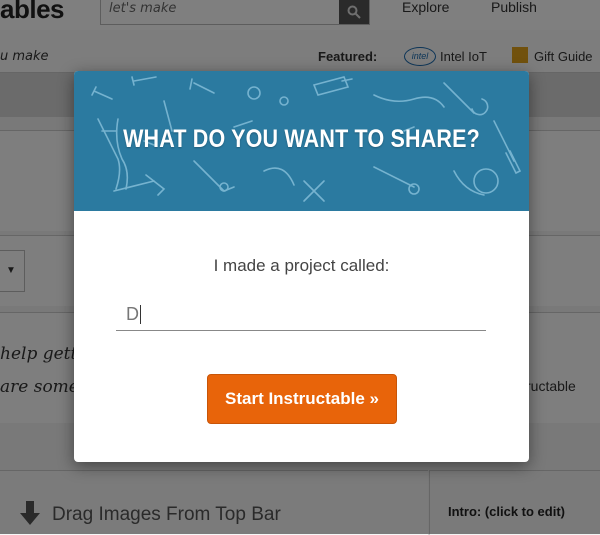 The image size is (600, 535). What do you see at coordinates (302, 399) in the screenshot?
I see `start-instructable-button: Start Instructable »` at bounding box center [302, 399].